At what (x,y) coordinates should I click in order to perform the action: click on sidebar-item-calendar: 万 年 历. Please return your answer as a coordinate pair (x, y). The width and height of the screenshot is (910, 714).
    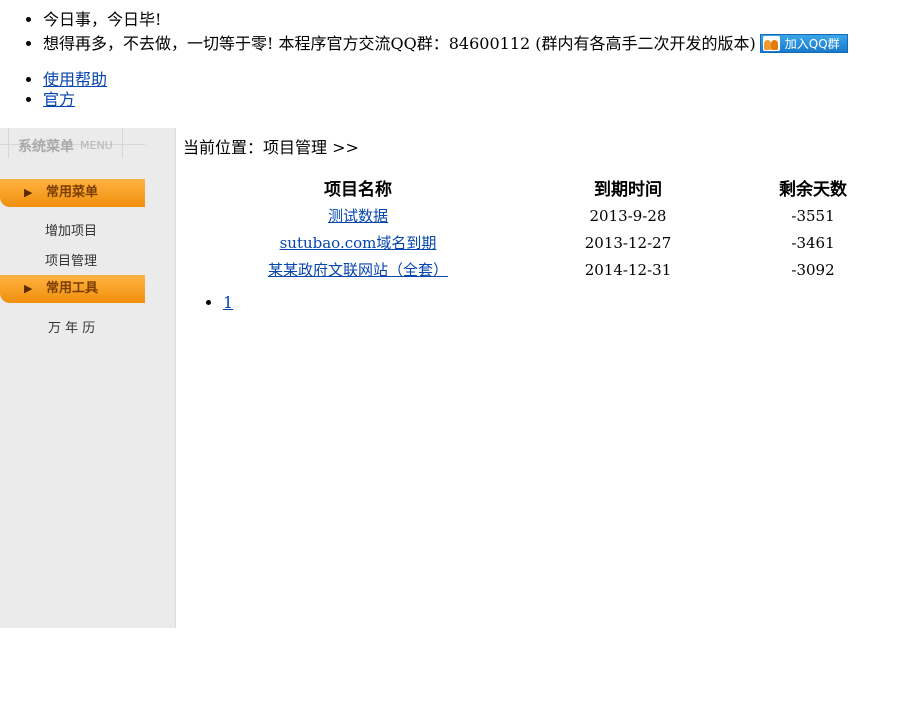
    Looking at the image, I should click on (71, 326).